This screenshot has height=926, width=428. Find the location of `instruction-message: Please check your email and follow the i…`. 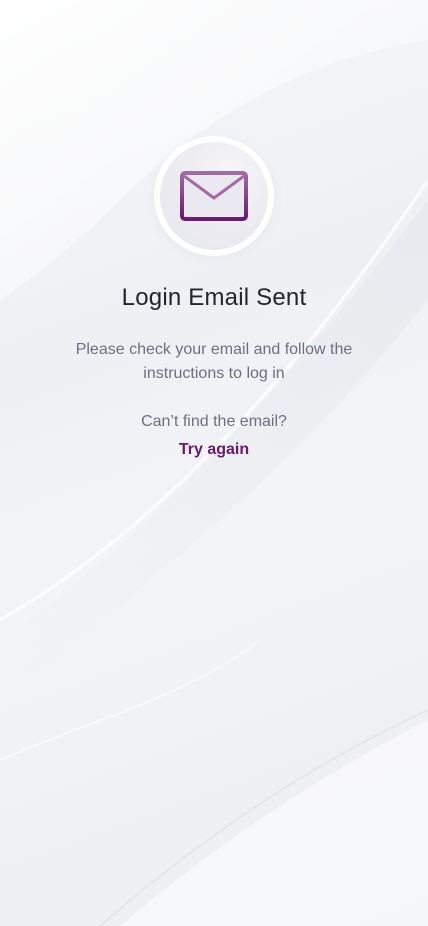

instruction-message: Please check your email and follow the i… is located at coordinates (214, 361).